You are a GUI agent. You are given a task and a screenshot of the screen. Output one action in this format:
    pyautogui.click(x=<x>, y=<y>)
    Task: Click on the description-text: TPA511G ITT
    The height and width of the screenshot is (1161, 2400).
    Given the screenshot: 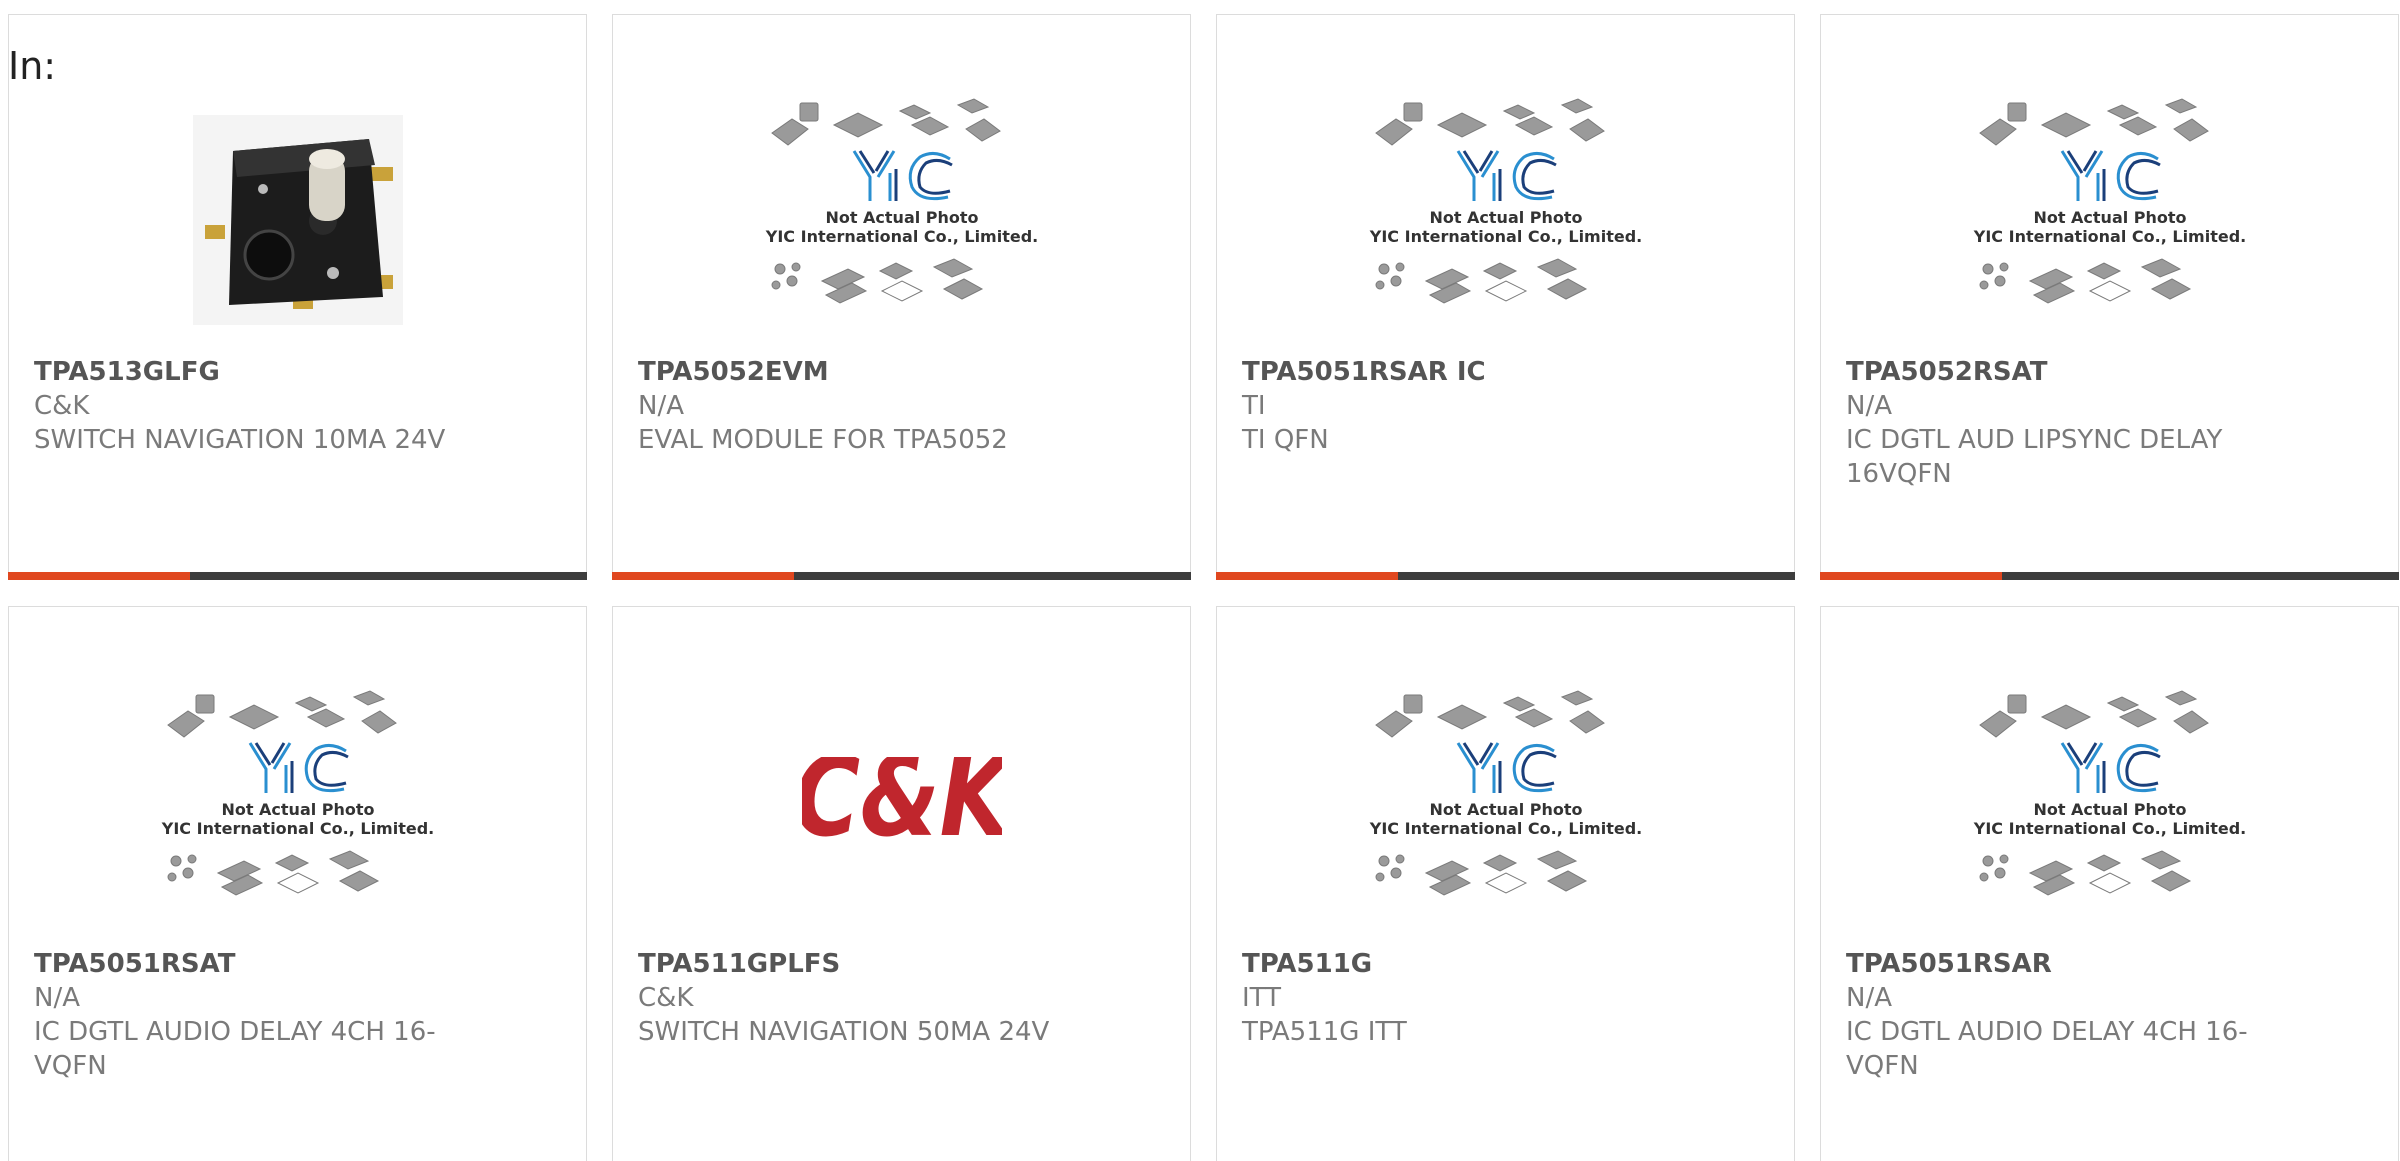 What is the action you would take?
    pyautogui.click(x=1324, y=1032)
    